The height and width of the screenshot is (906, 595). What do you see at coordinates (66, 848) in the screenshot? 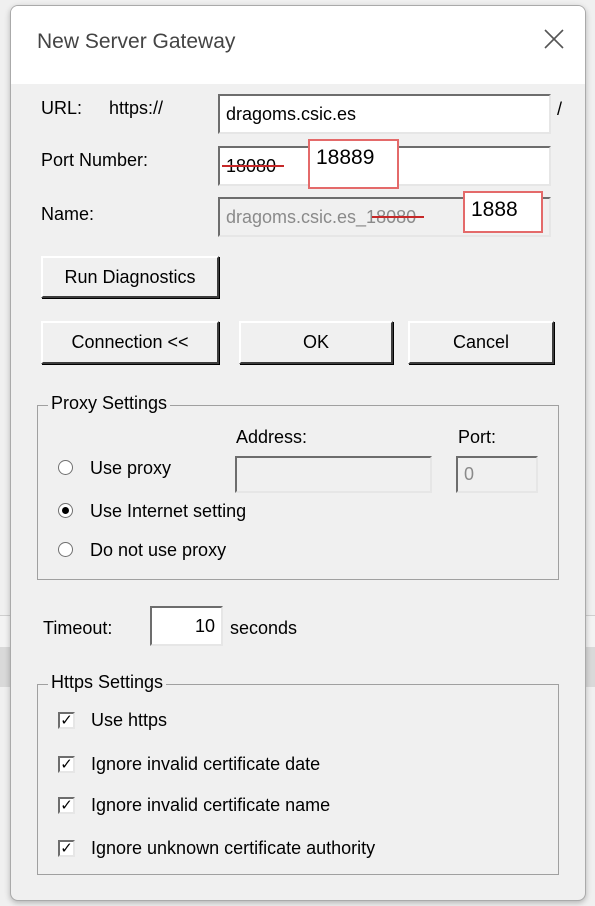
I see `ignore-unknown-cert-authority-checkbox: ✓` at bounding box center [66, 848].